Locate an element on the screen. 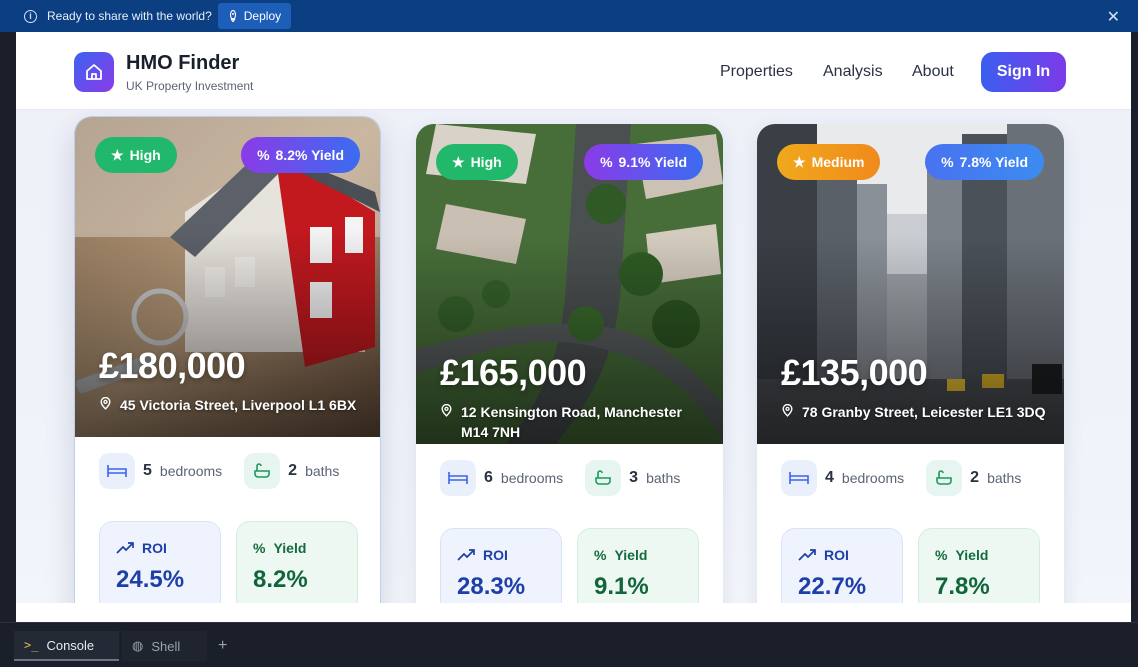 The height and width of the screenshot is (667, 1138). property-stats: 4 bedrooms 2 baths is located at coordinates (911, 478).